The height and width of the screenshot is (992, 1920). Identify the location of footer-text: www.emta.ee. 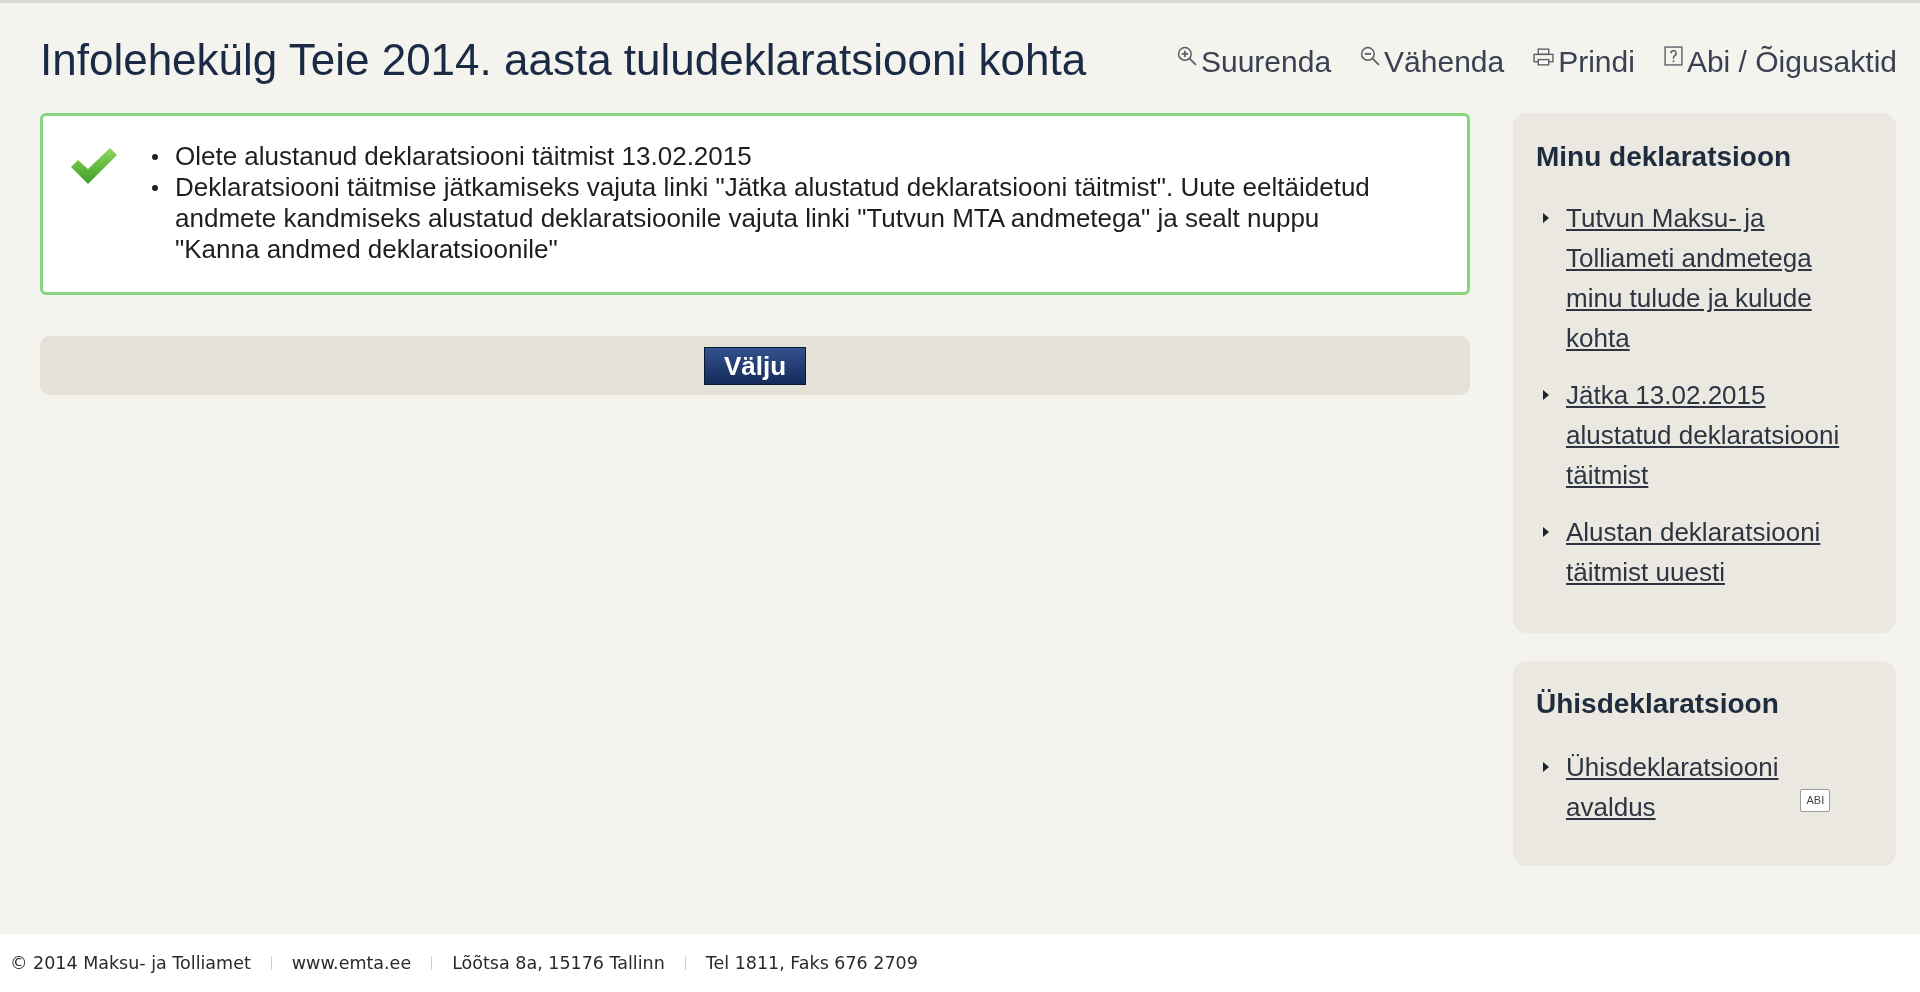
(351, 963).